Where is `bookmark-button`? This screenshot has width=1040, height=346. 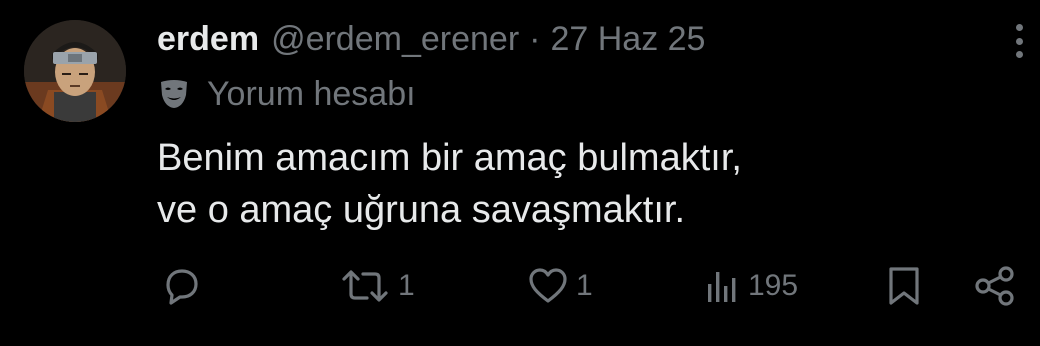
bookmark-button is located at coordinates (904, 286).